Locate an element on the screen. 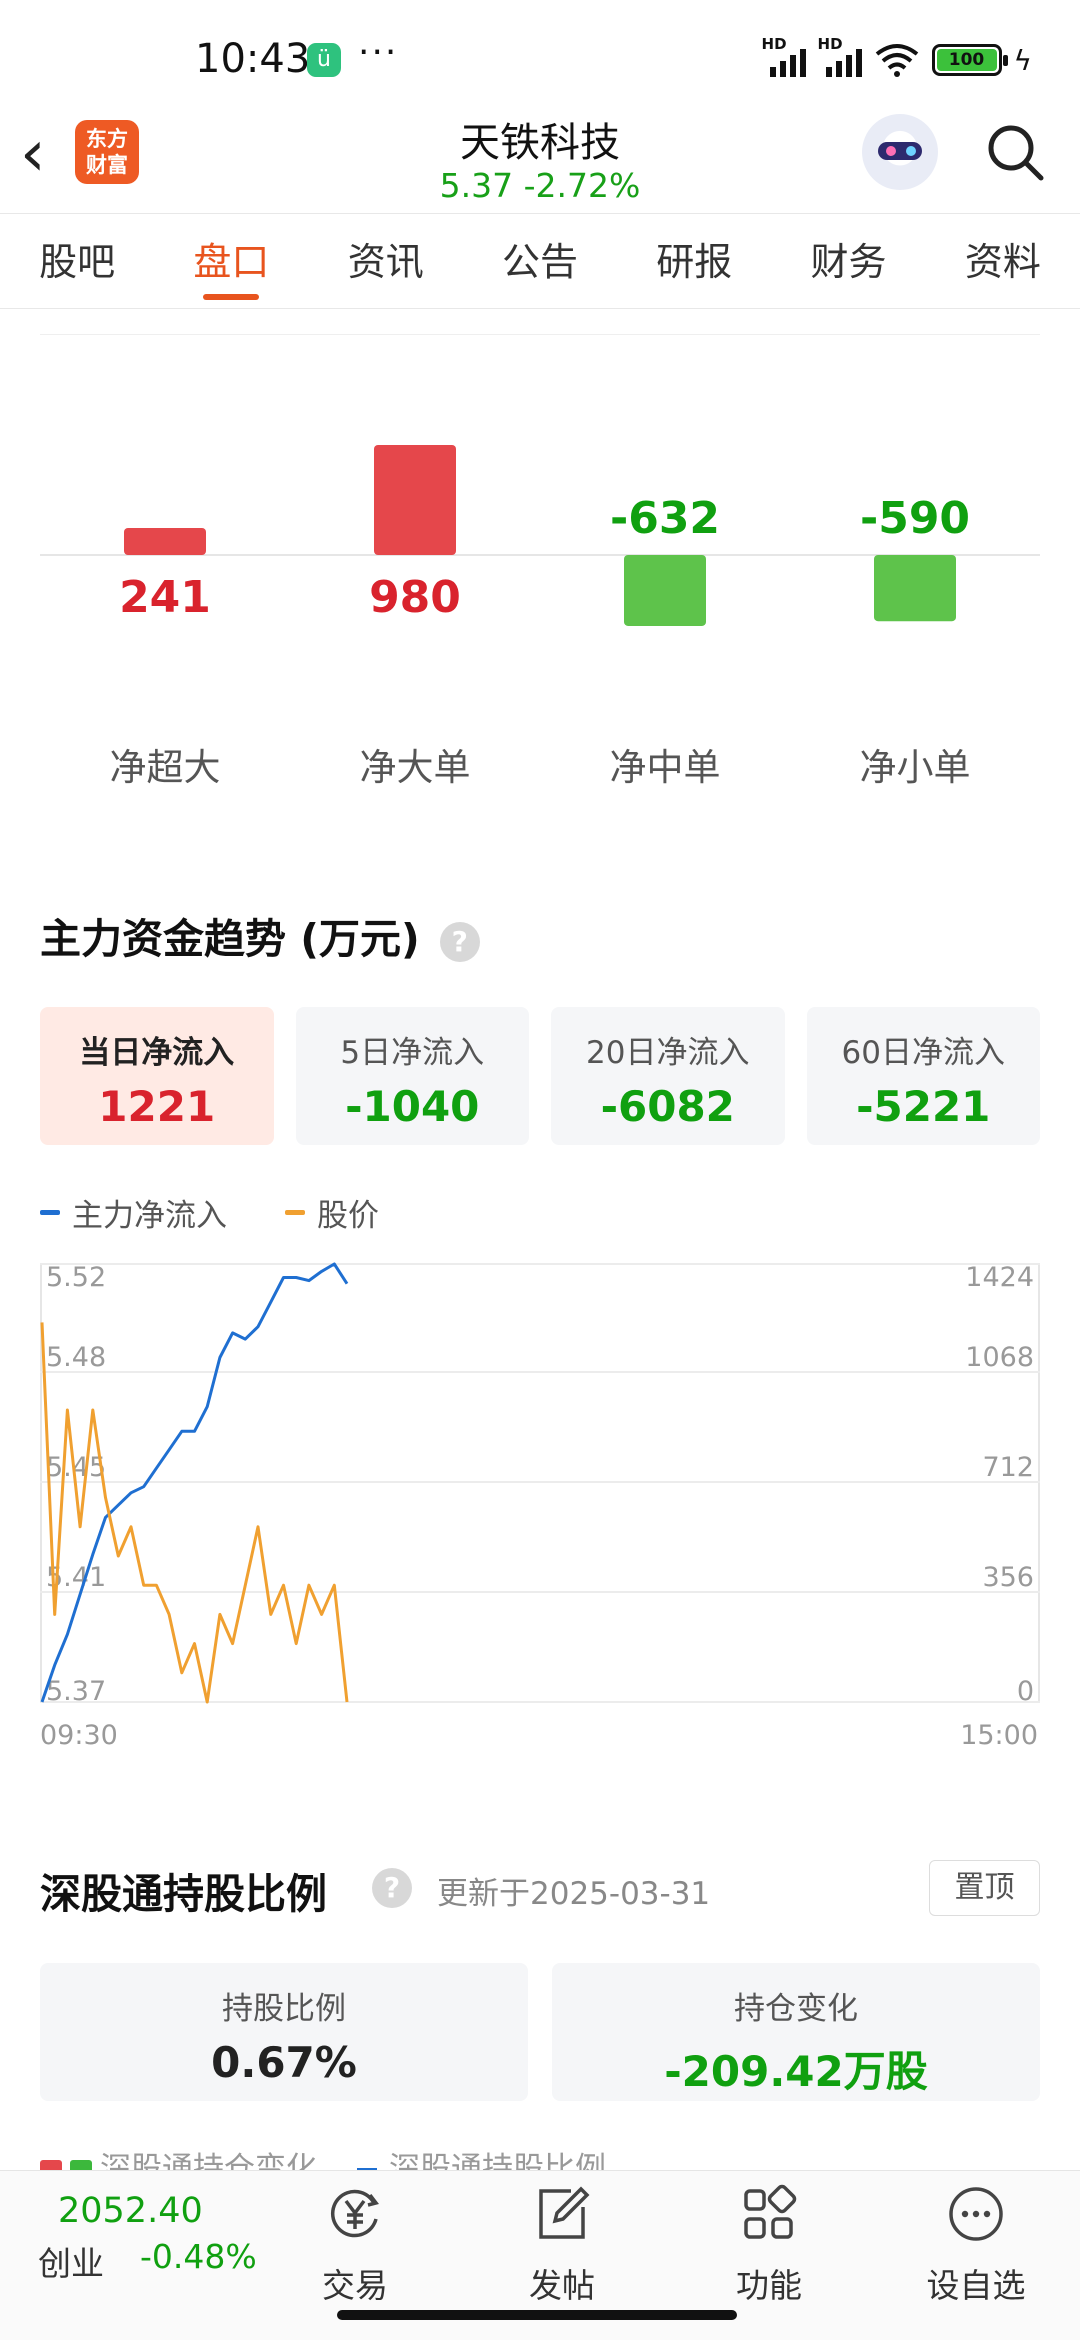  hold-update-date: 更新于2025-03-31 is located at coordinates (574, 1894).